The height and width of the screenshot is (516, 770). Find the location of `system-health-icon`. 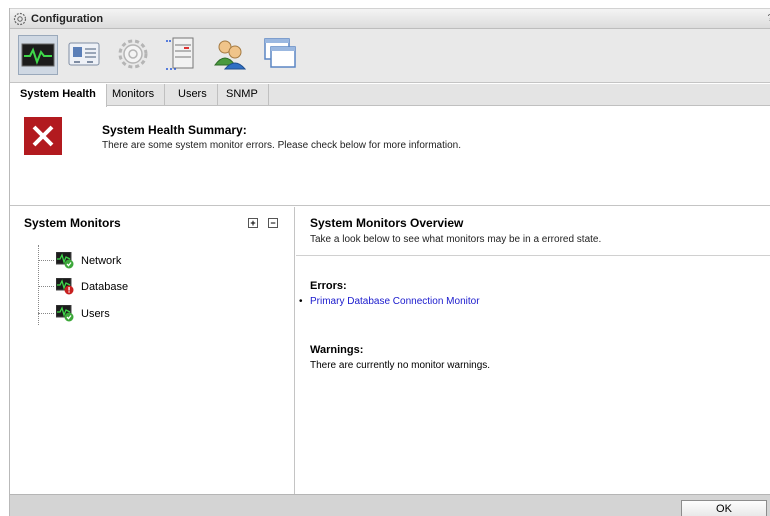

system-health-icon is located at coordinates (38, 55).